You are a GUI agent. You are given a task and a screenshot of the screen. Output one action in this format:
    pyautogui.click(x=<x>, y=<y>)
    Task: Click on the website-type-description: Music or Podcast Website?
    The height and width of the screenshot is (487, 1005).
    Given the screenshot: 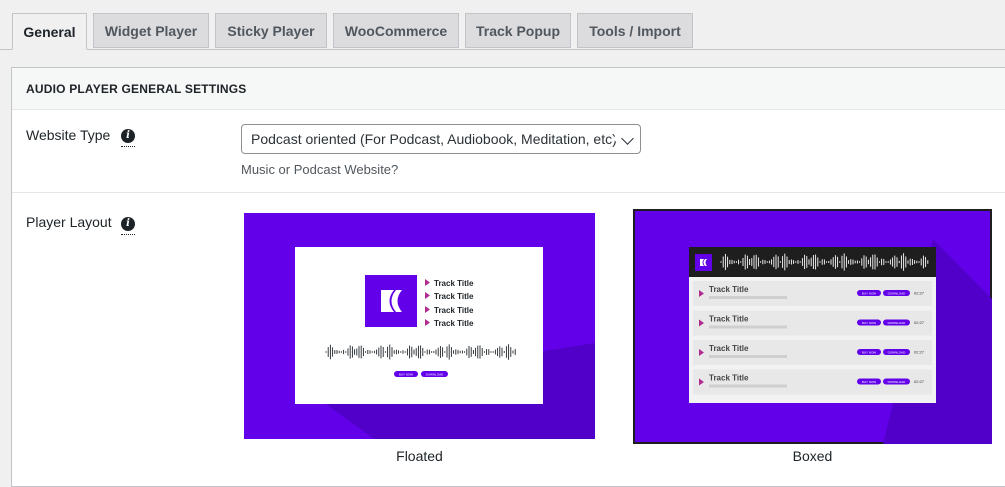 What is the action you would take?
    pyautogui.click(x=320, y=169)
    